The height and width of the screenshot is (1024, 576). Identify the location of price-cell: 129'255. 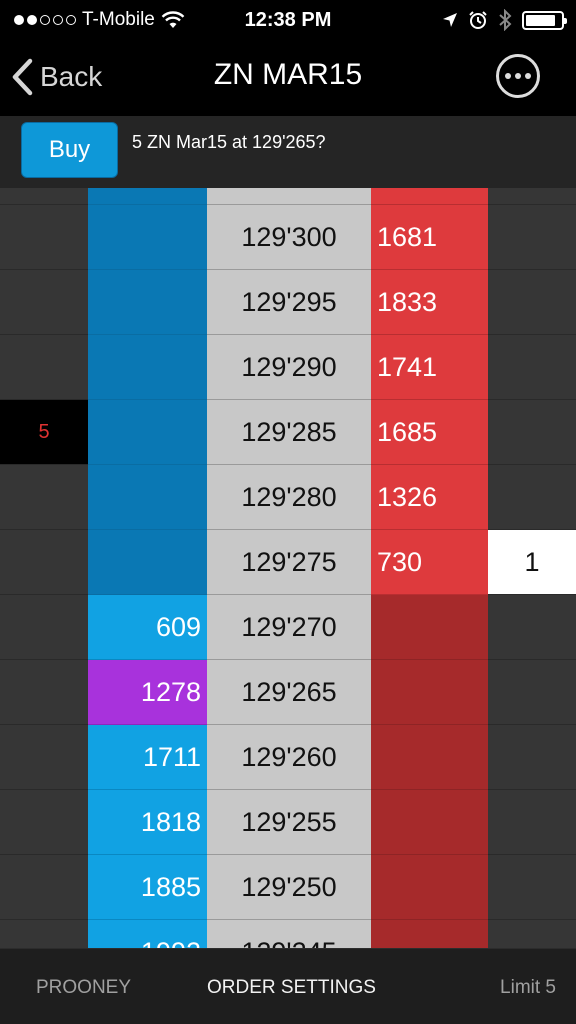
(289, 822).